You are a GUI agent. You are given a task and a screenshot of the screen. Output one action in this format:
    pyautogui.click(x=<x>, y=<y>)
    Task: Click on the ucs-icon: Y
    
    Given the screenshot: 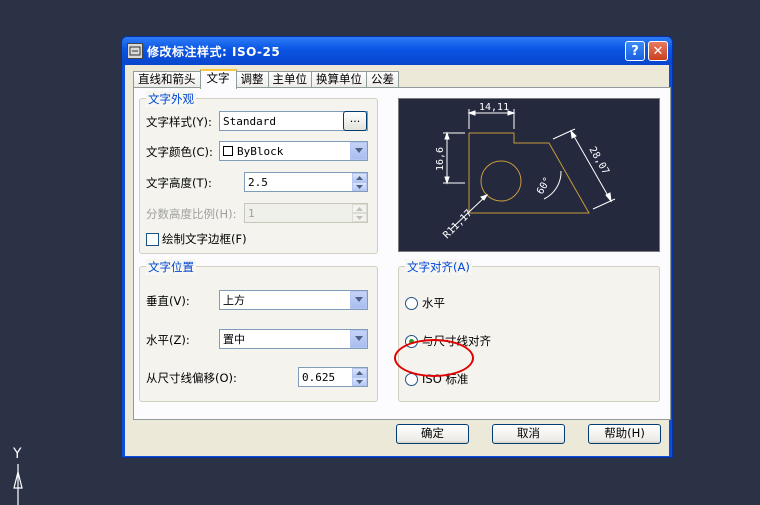 What is the action you would take?
    pyautogui.click(x=20, y=473)
    